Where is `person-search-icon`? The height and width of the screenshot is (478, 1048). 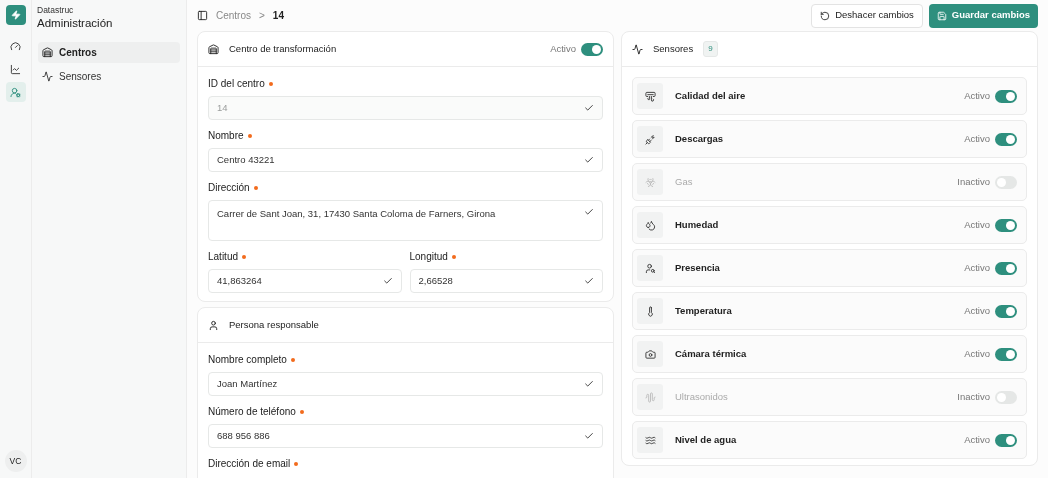
person-search-icon is located at coordinates (650, 268).